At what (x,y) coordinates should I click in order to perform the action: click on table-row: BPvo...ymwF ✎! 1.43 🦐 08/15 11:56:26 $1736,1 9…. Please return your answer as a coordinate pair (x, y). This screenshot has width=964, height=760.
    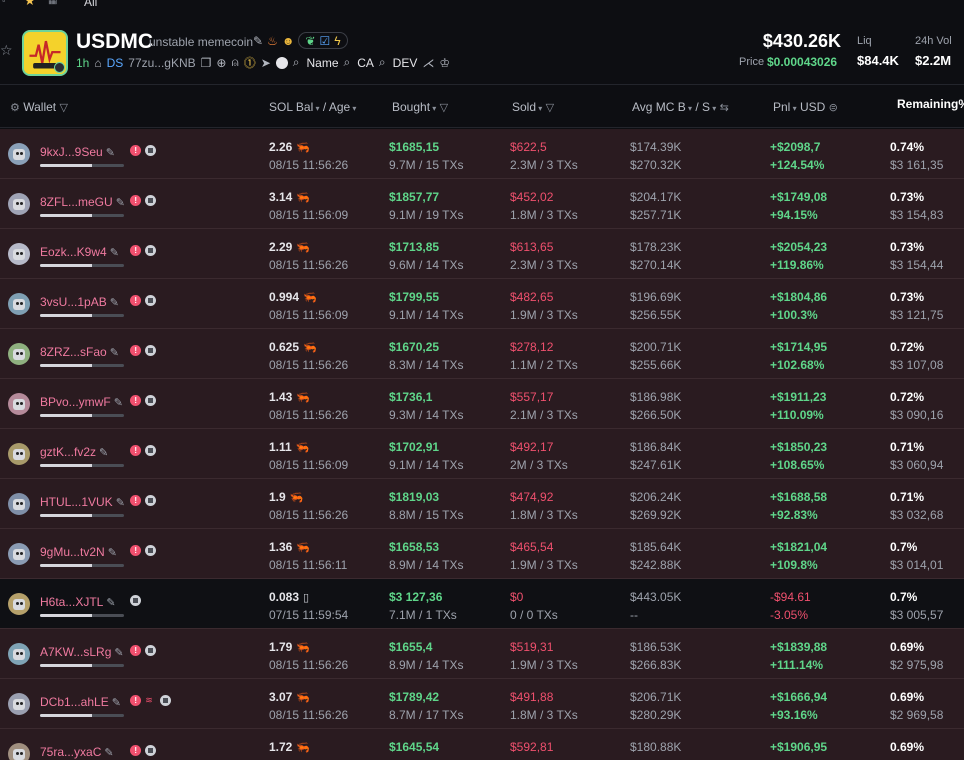
    Looking at the image, I should click on (482, 404).